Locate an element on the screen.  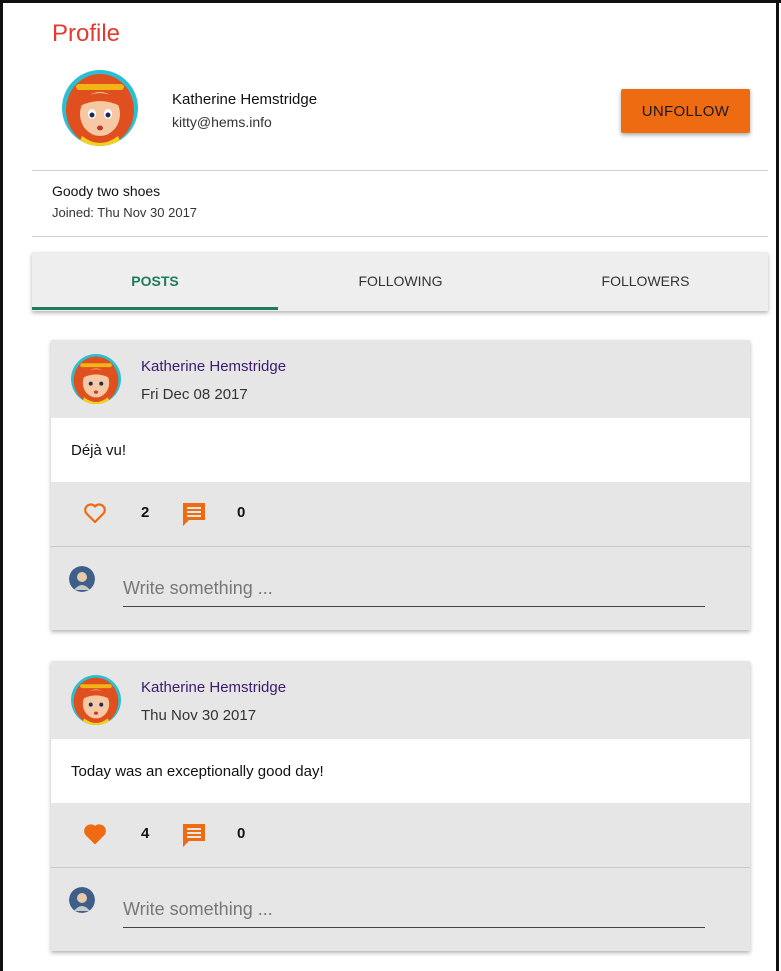
like-count: 2 is located at coordinates (145, 512).